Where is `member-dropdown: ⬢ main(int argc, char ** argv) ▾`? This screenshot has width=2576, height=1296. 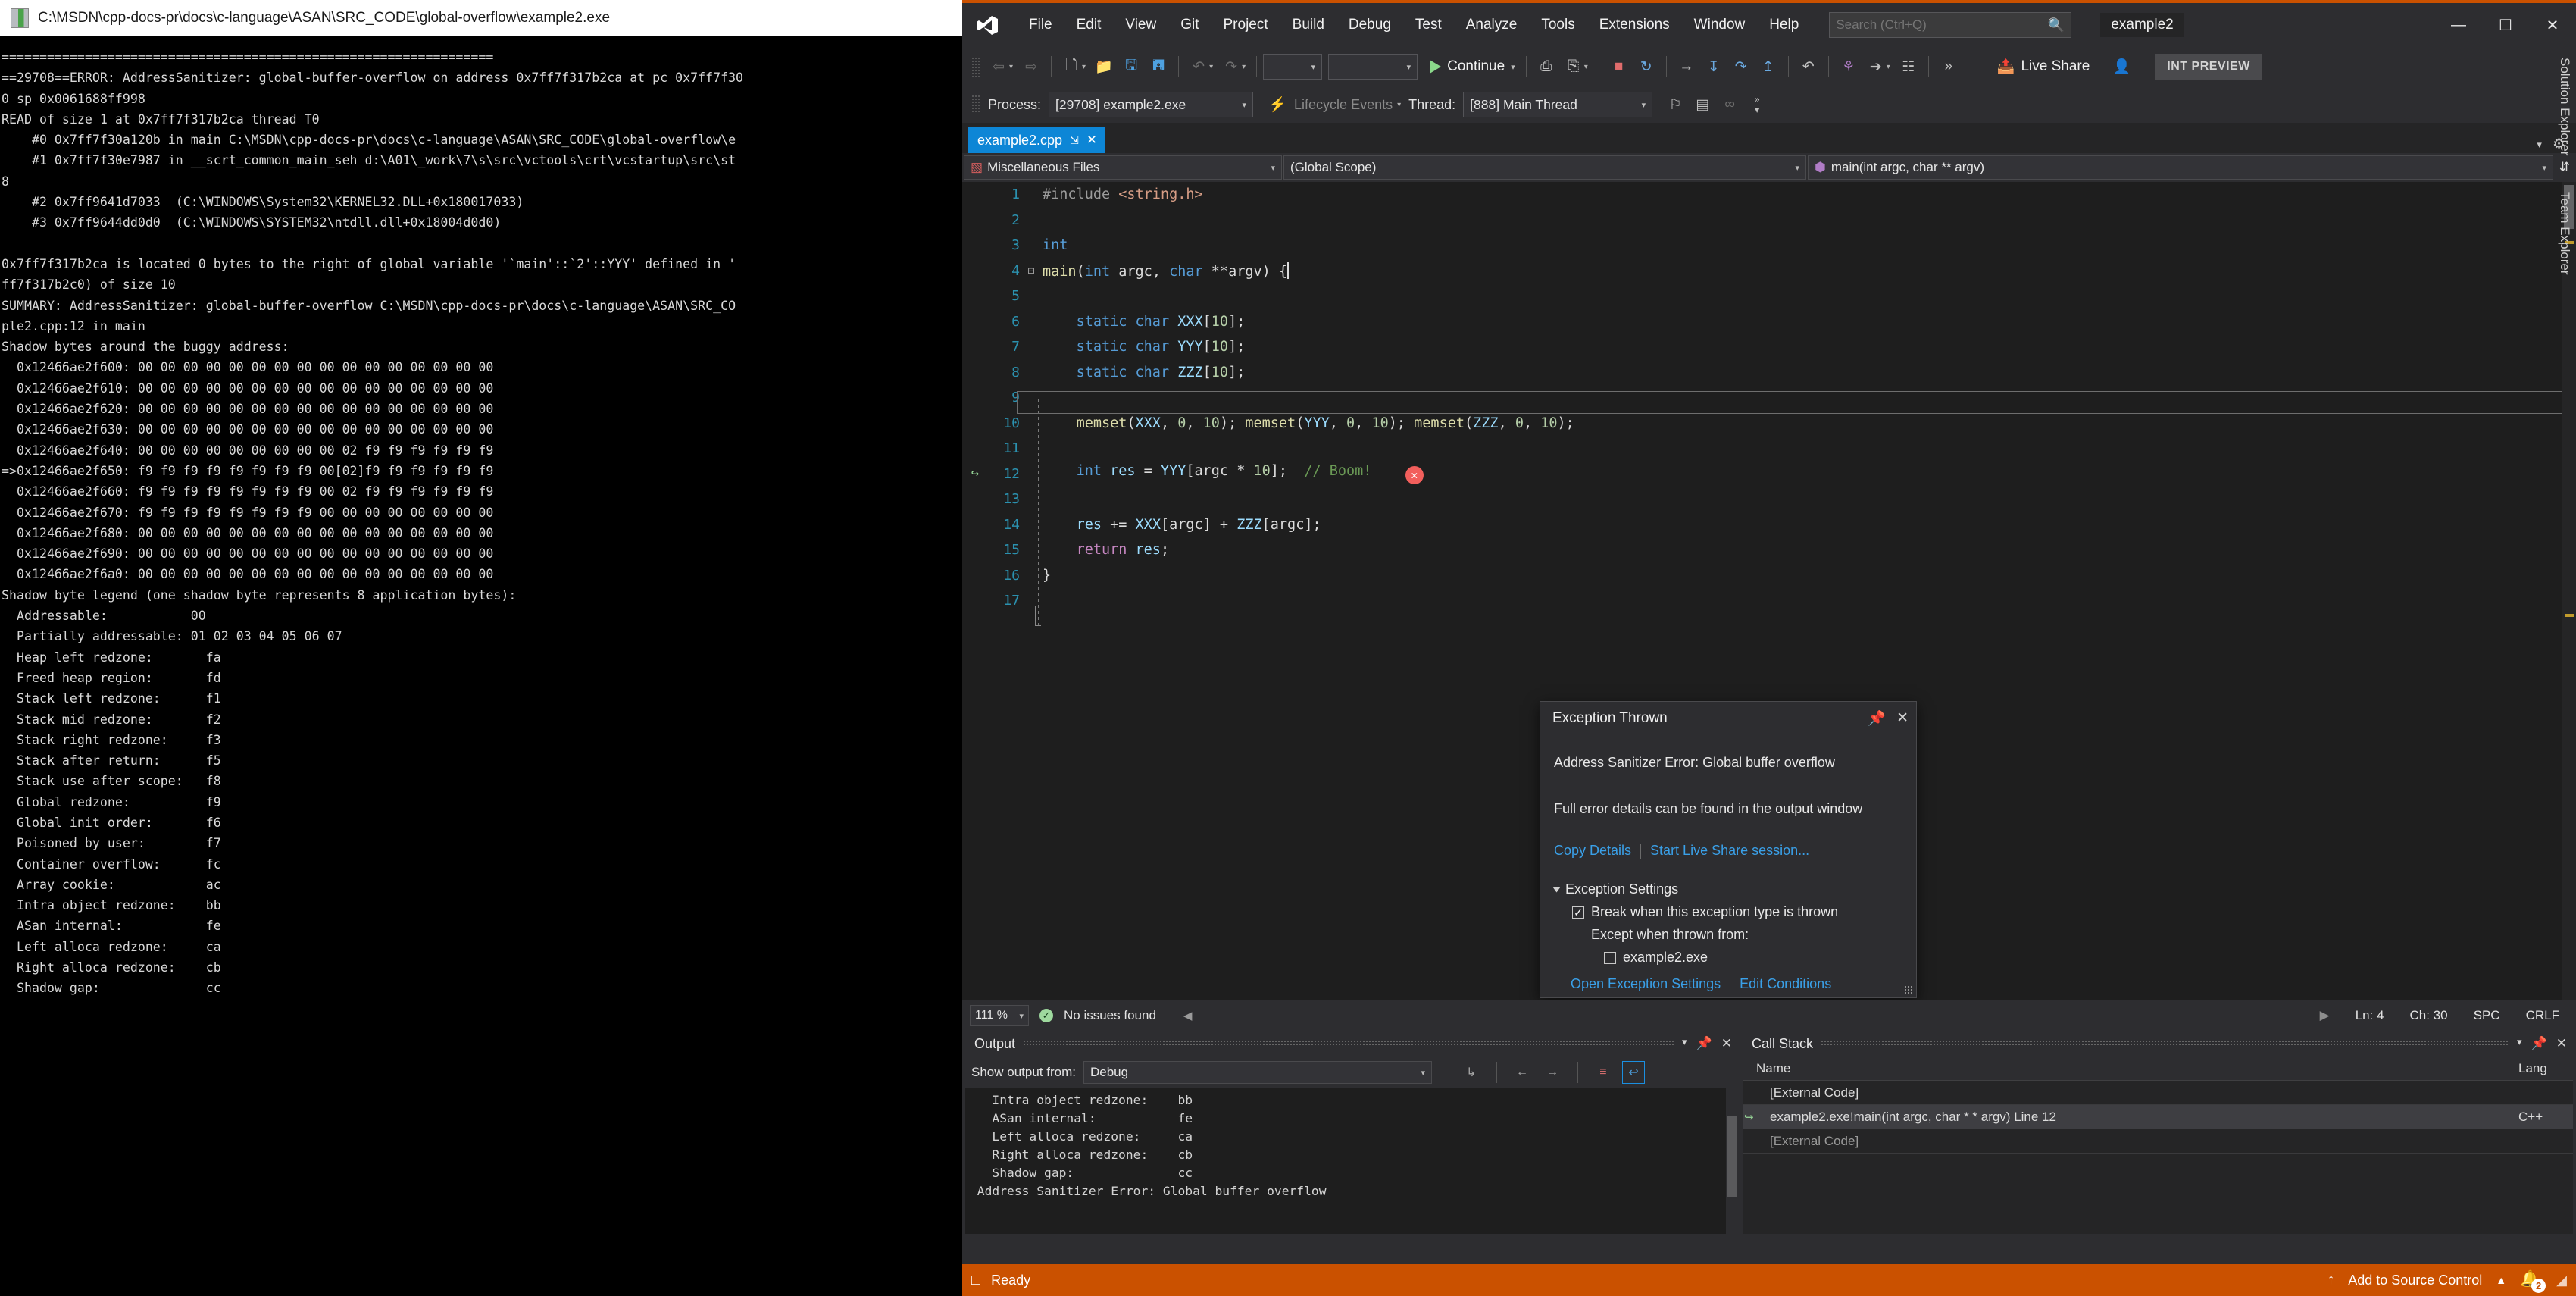 member-dropdown: ⬢ main(int argc, char ** argv) ▾ is located at coordinates (2180, 167).